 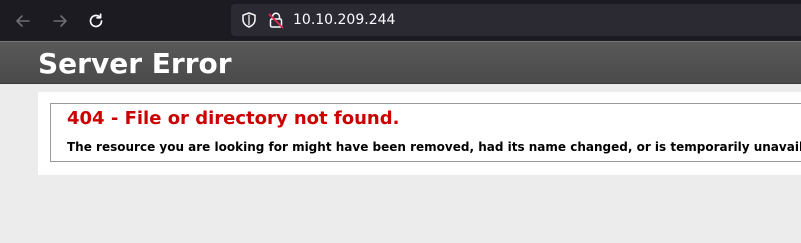 I want to click on back-button, so click(x=23, y=21).